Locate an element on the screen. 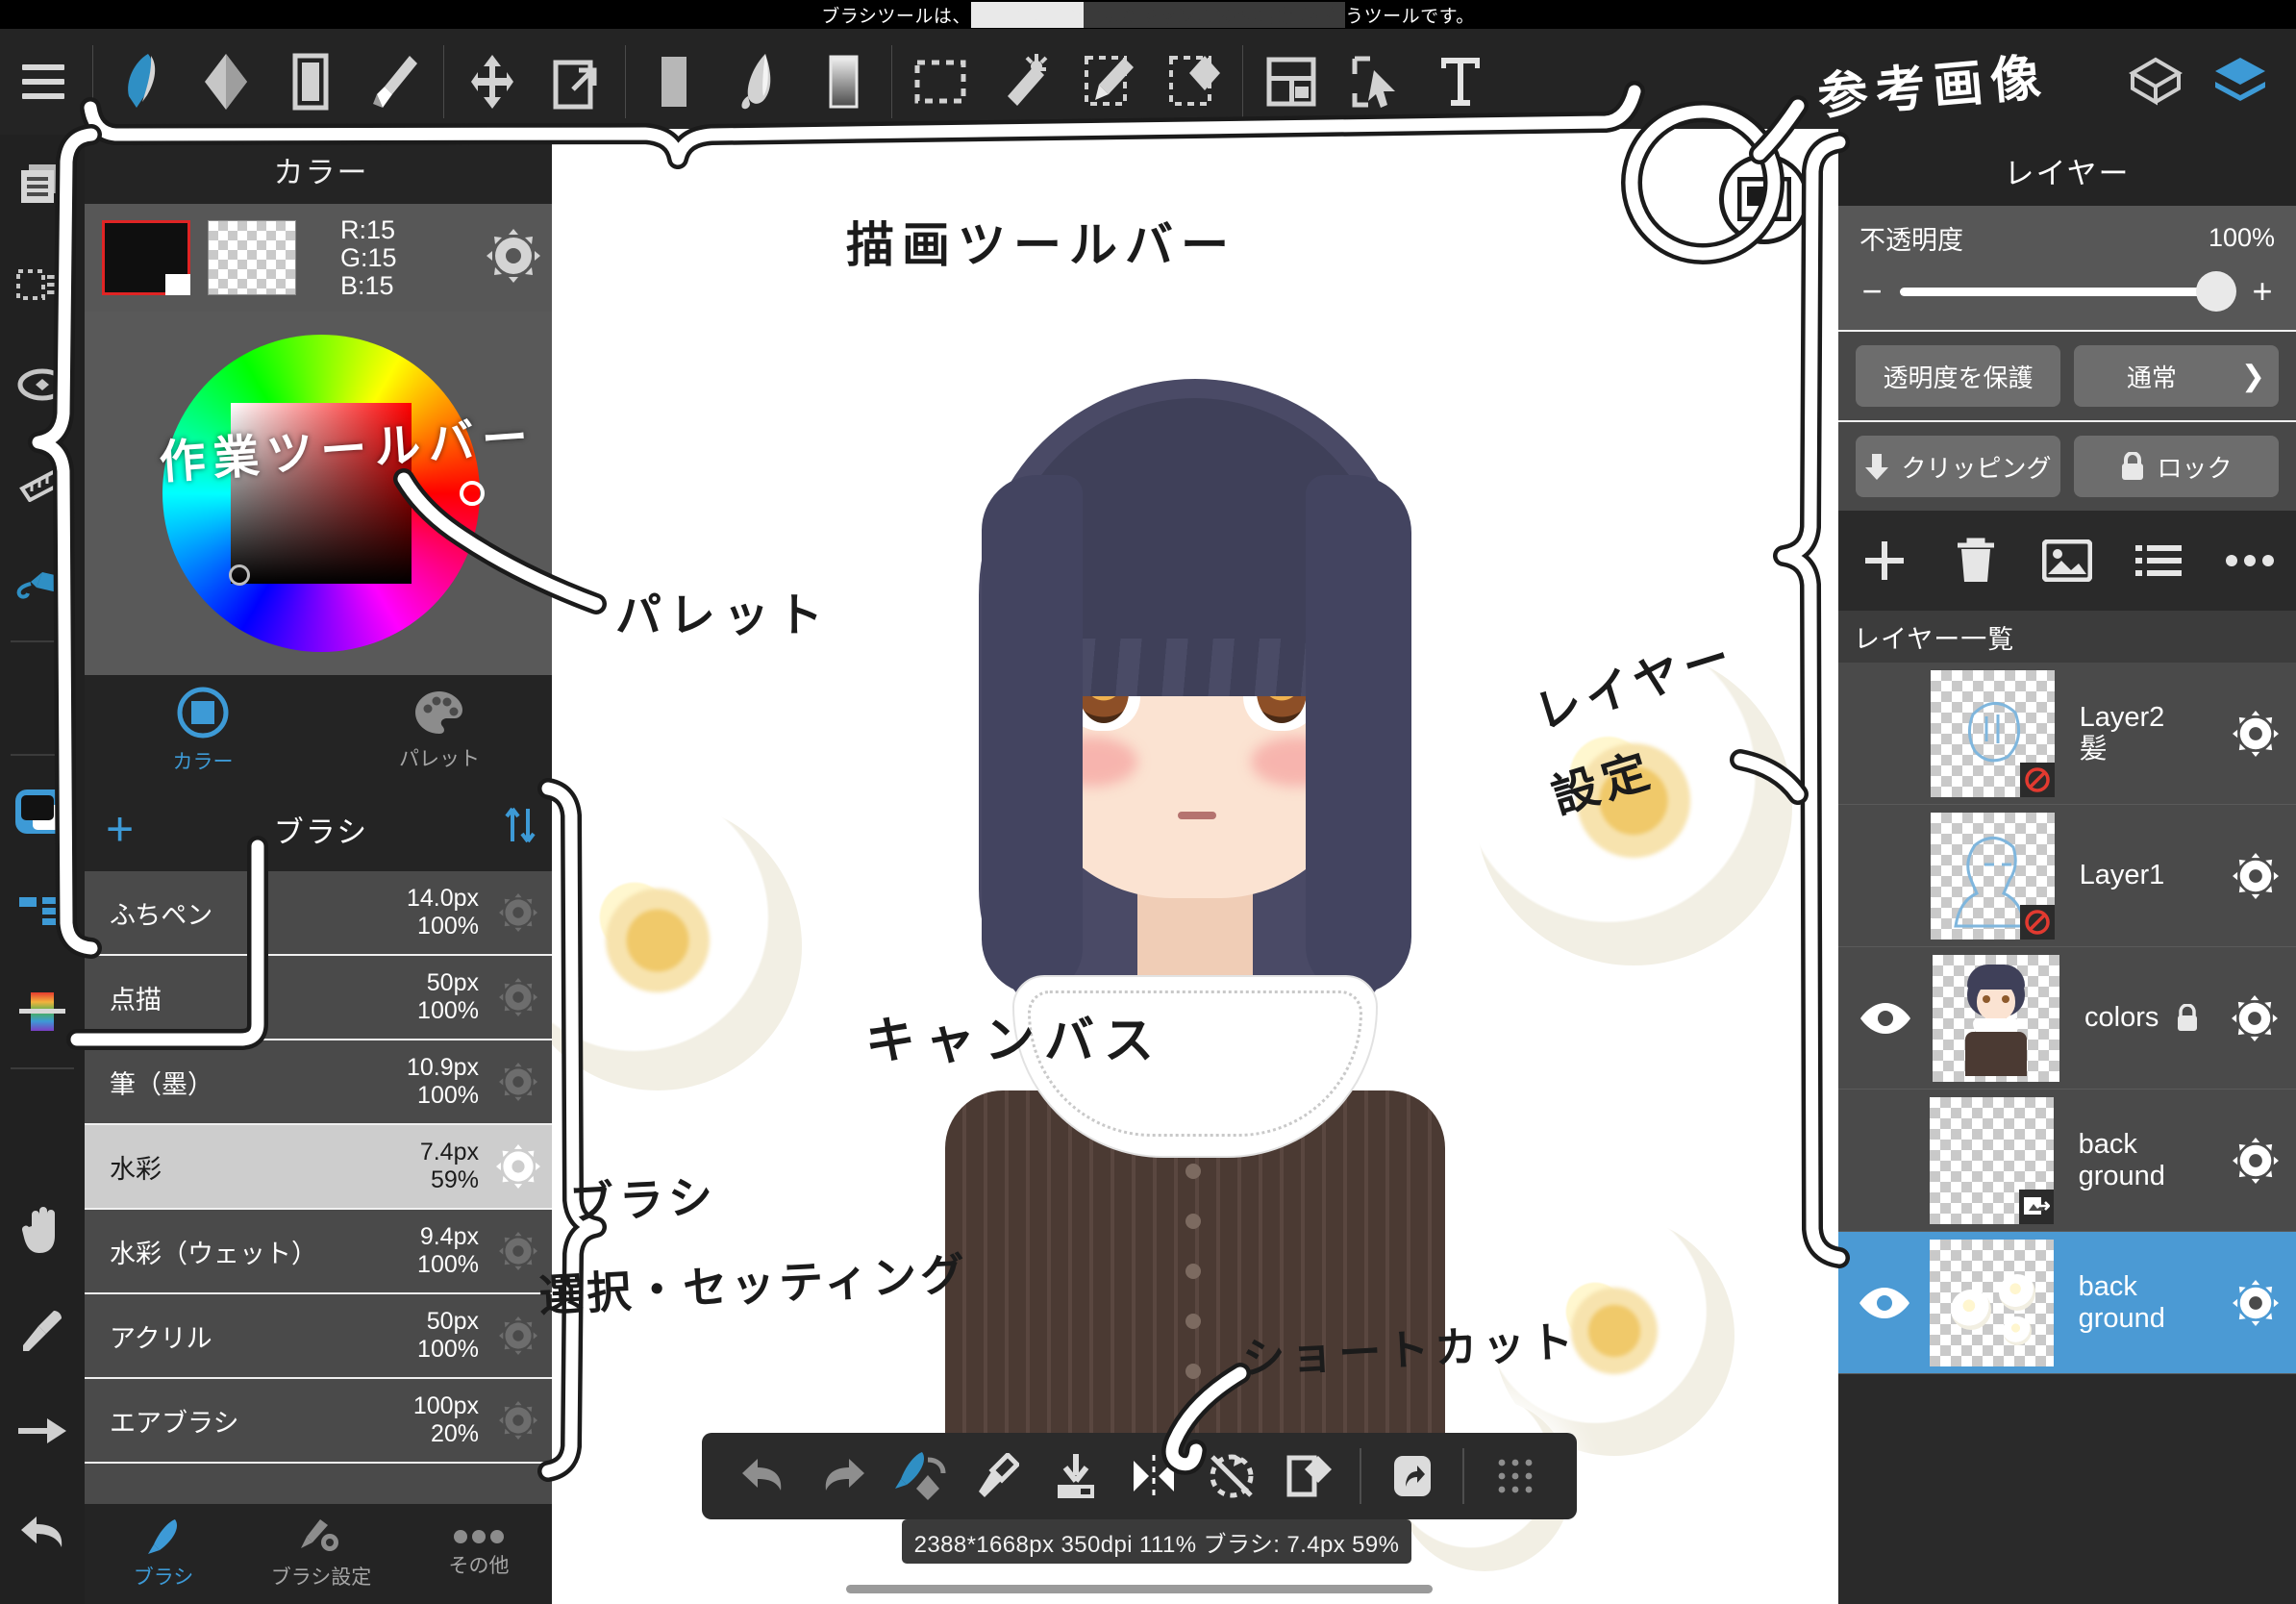  layer-row: Layer1 is located at coordinates (2067, 876).